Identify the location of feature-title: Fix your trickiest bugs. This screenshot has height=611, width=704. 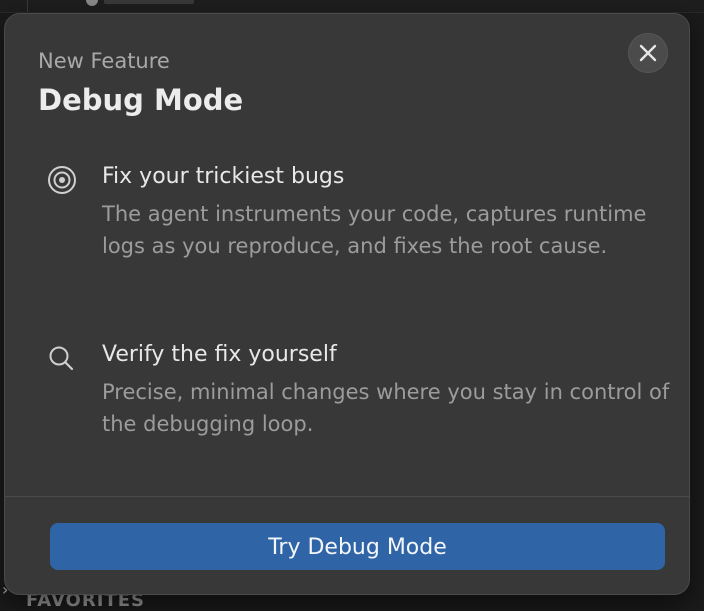
(223, 176).